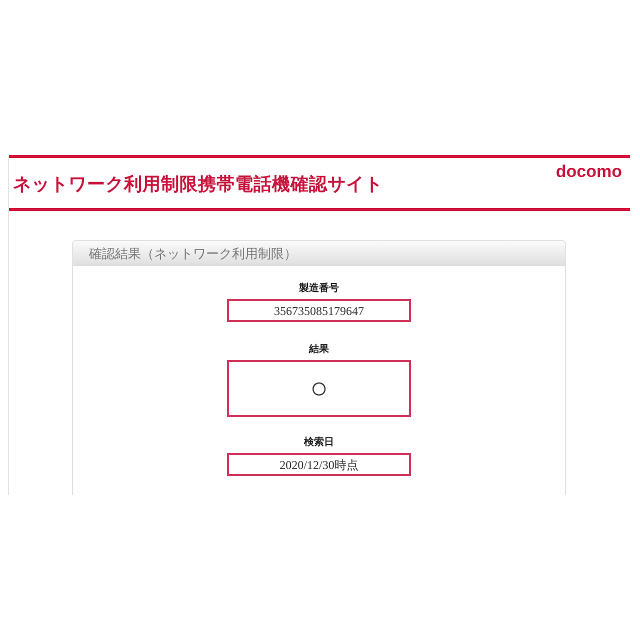  I want to click on field-label: 検索日, so click(319, 442).